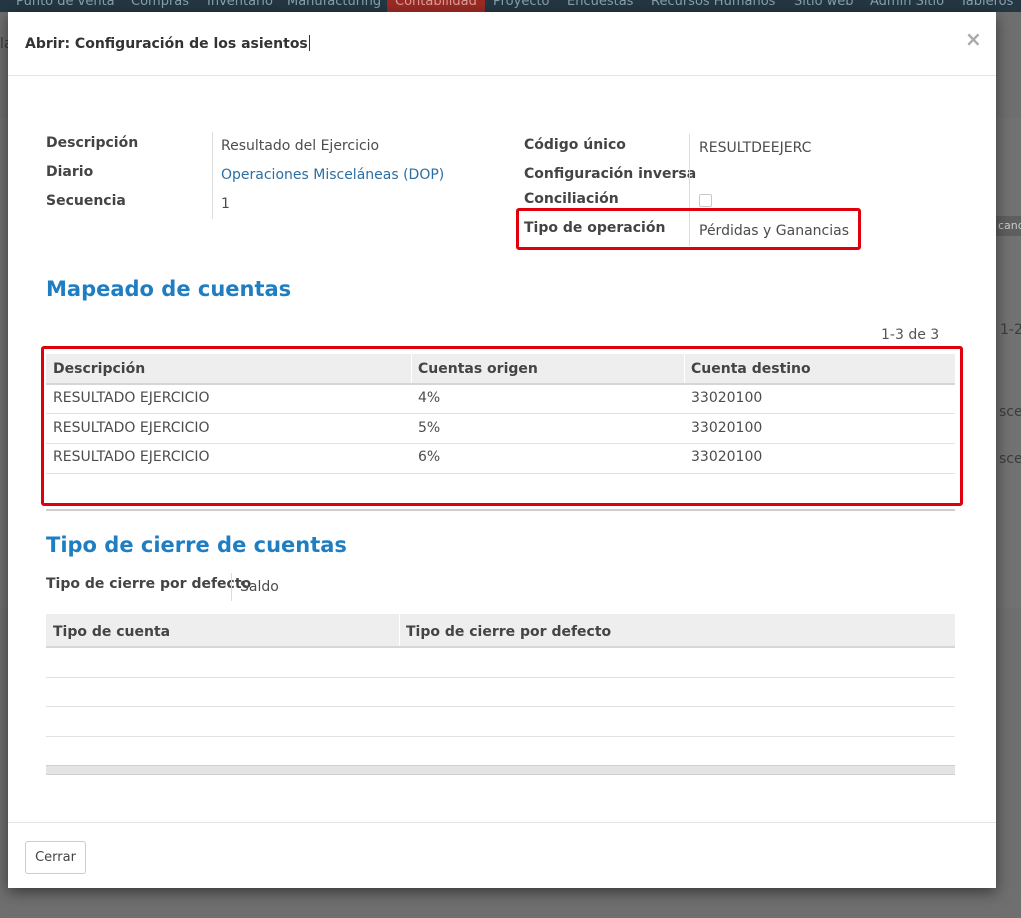 The image size is (1021, 918). I want to click on close-icon: ×, so click(973, 39).